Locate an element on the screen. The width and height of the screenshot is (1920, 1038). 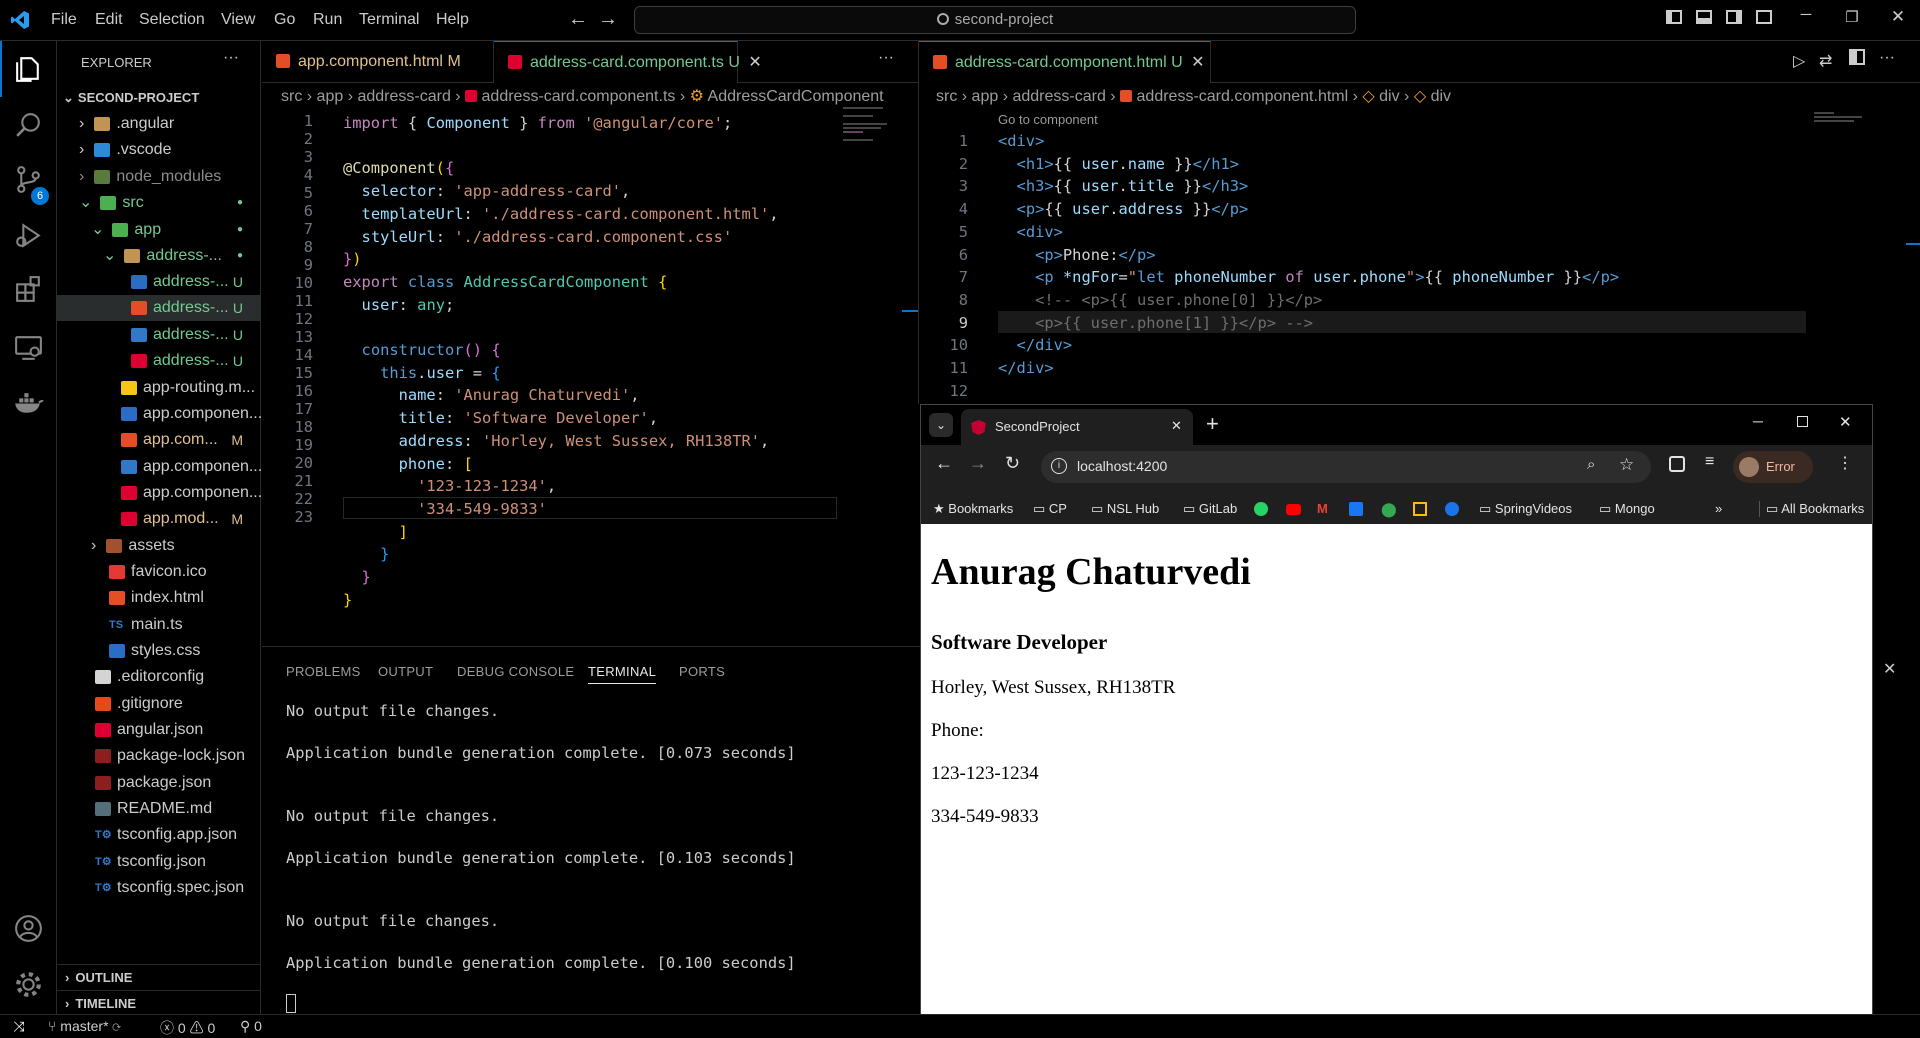
outline-section: › OUTLINE is located at coordinates (159, 977).